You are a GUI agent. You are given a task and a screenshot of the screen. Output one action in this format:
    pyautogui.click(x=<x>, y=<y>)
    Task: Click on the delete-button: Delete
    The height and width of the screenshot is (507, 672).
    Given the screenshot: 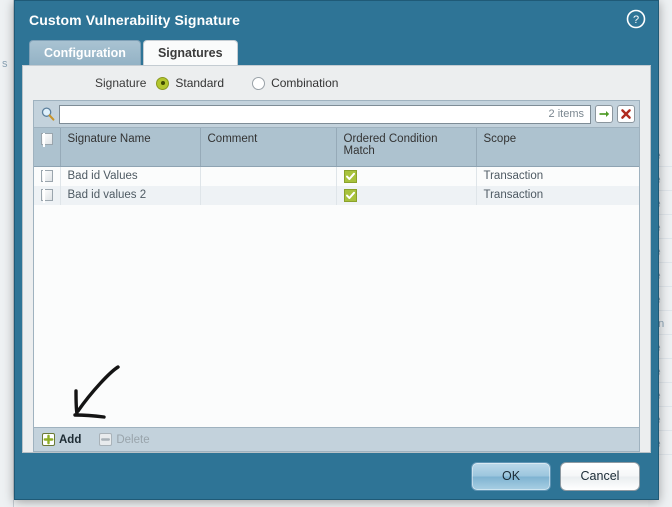 What is the action you would take?
    pyautogui.click(x=124, y=439)
    